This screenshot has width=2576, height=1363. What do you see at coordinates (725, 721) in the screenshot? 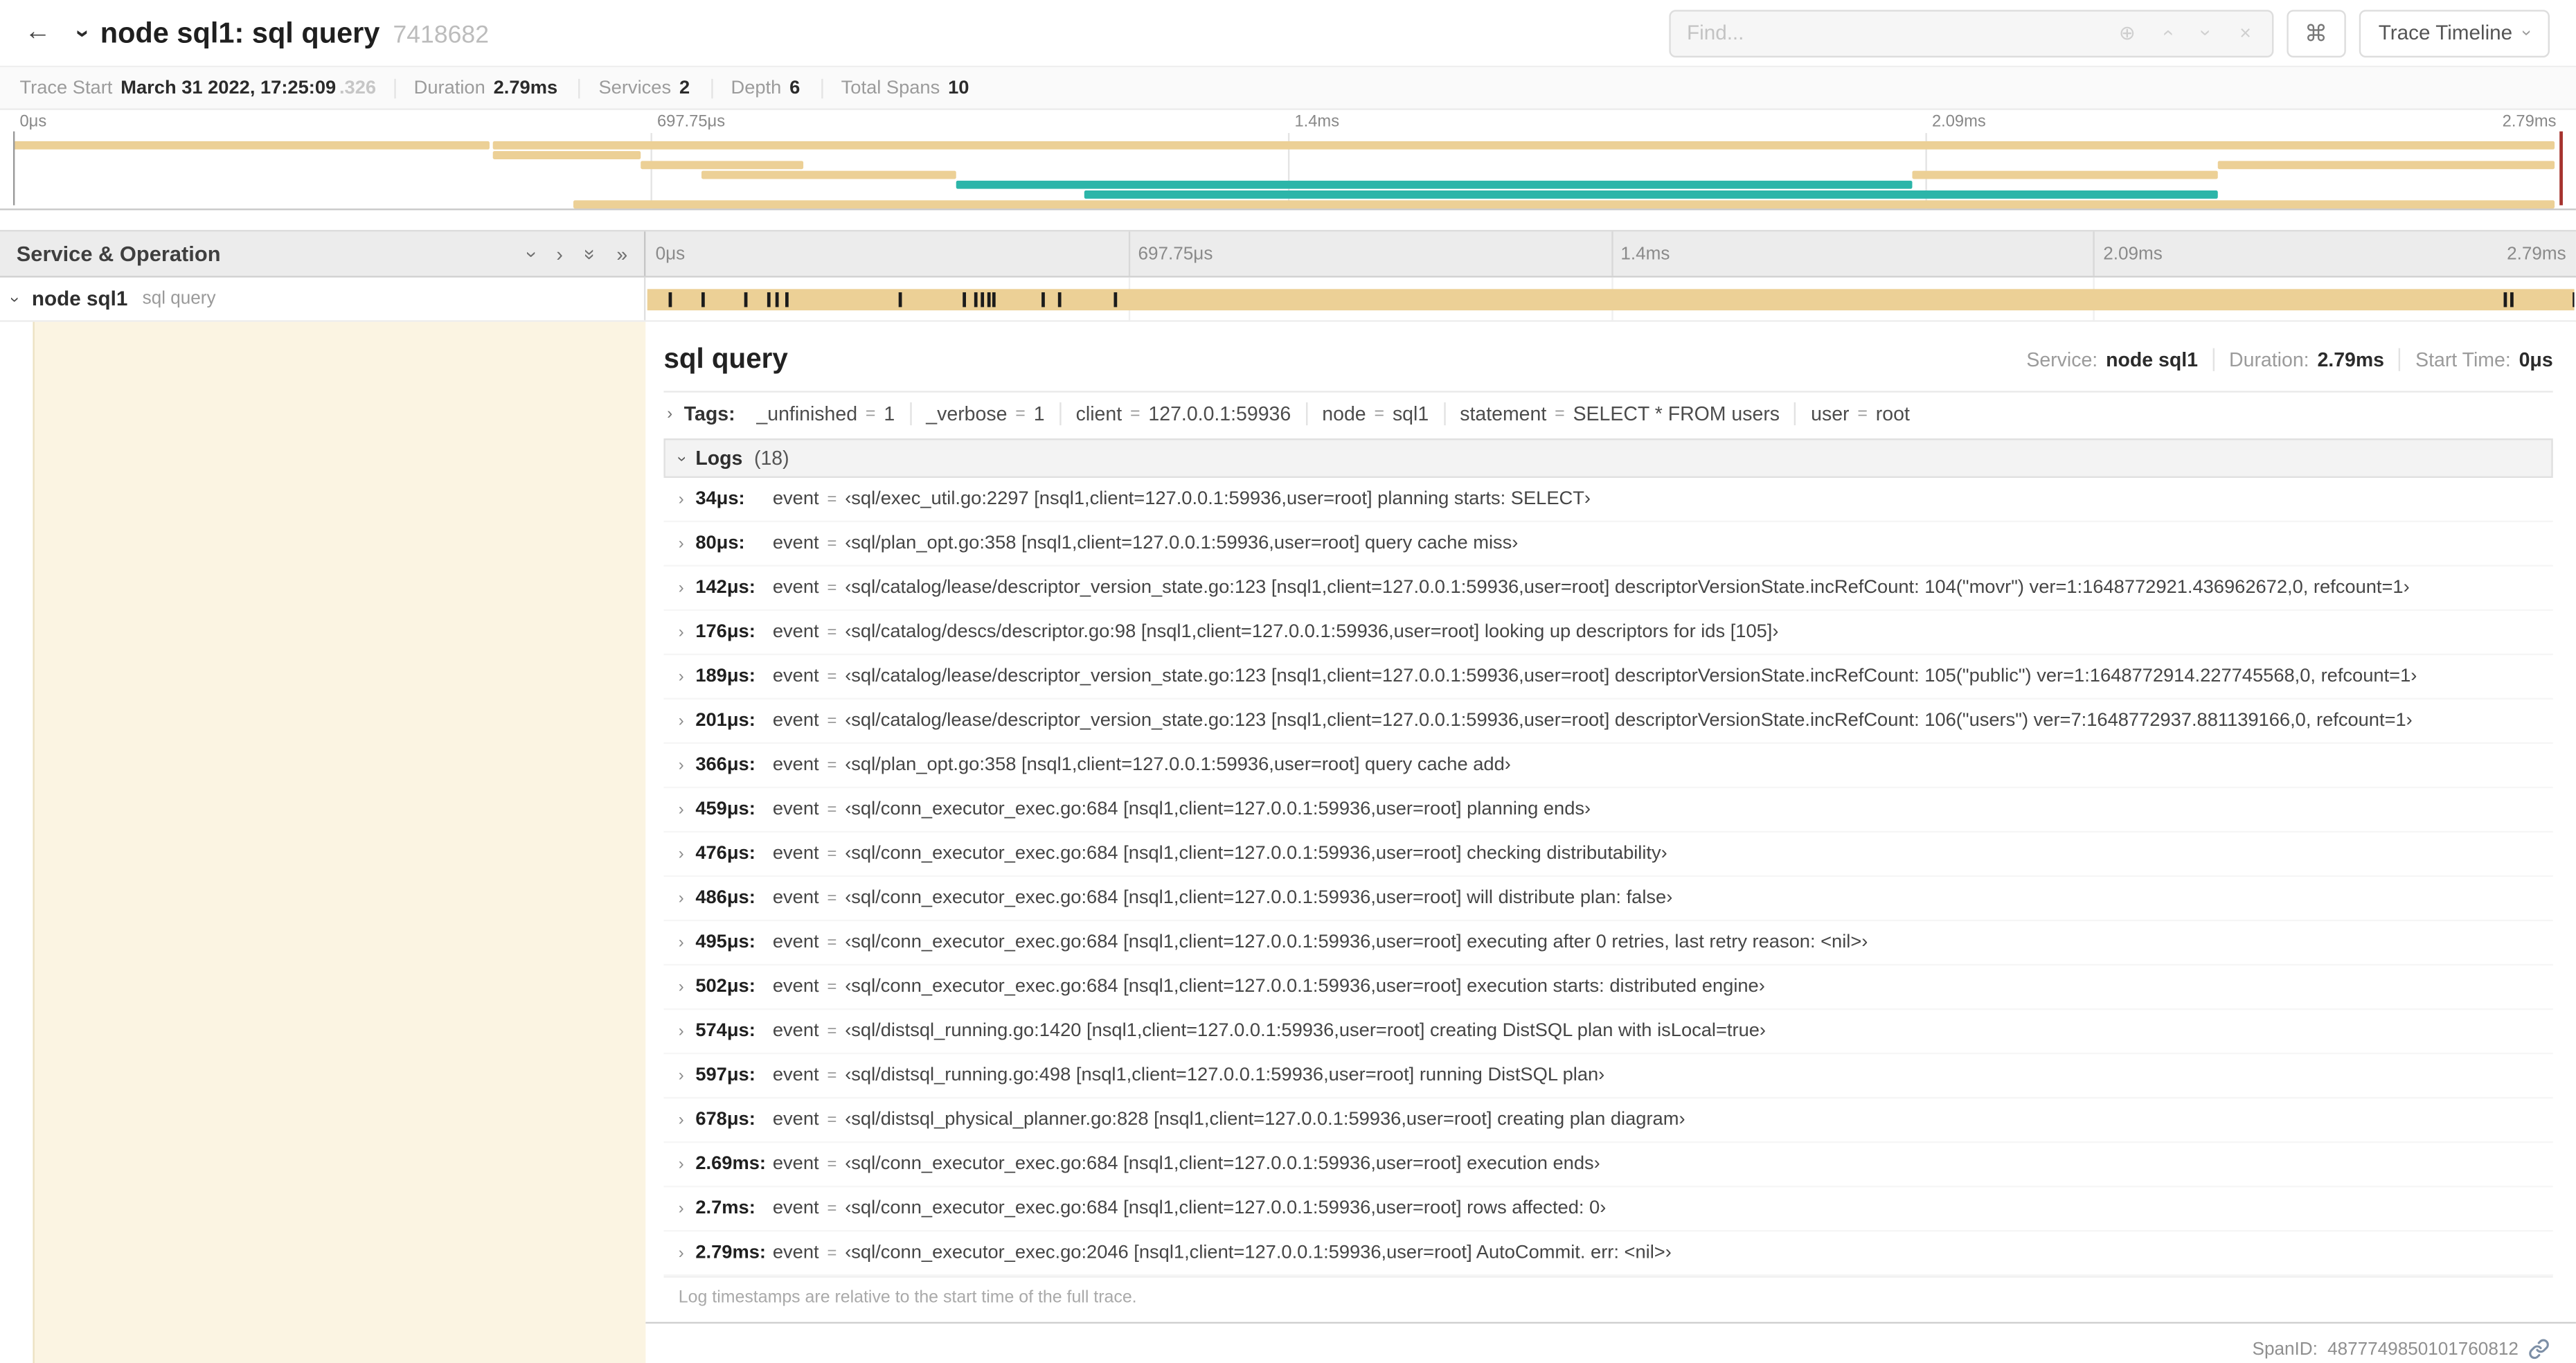
I see `log-timestamp: 201μs:` at bounding box center [725, 721].